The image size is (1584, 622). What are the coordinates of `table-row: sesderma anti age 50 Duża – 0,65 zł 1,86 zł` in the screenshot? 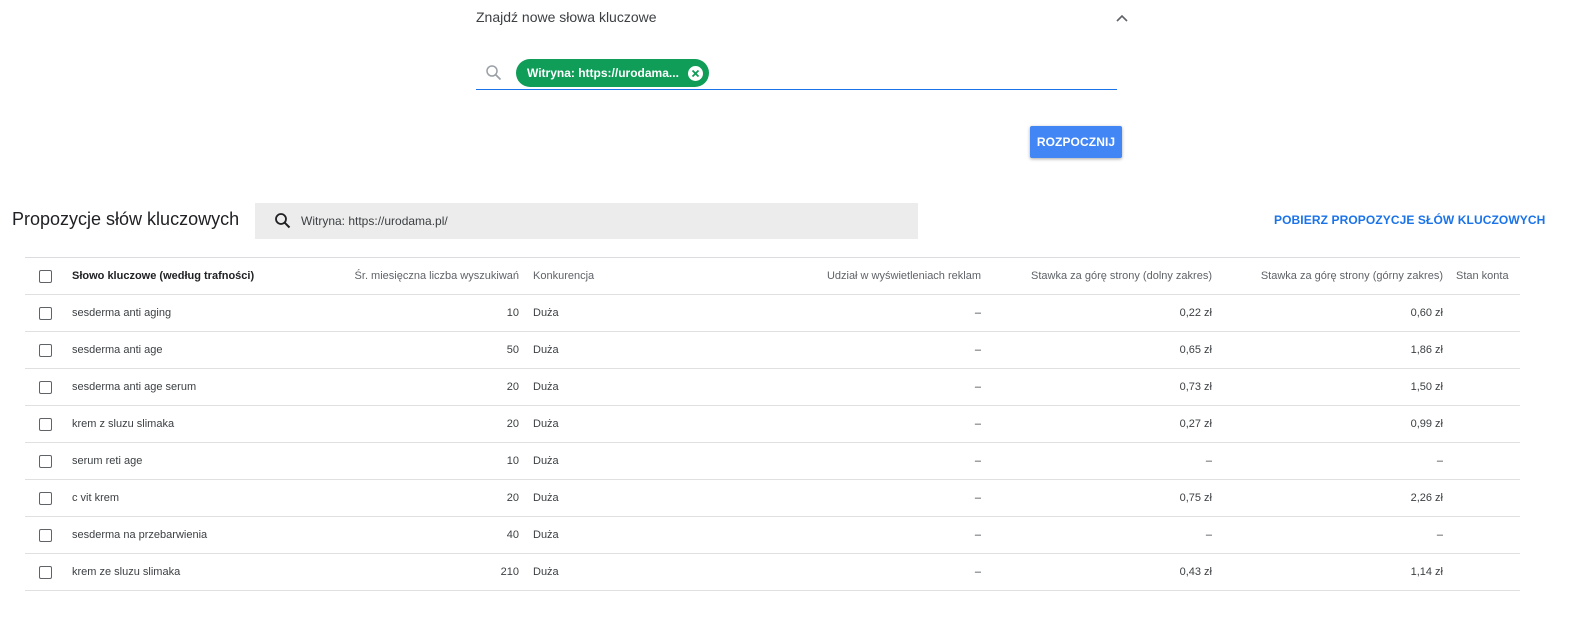 It's located at (772, 350).